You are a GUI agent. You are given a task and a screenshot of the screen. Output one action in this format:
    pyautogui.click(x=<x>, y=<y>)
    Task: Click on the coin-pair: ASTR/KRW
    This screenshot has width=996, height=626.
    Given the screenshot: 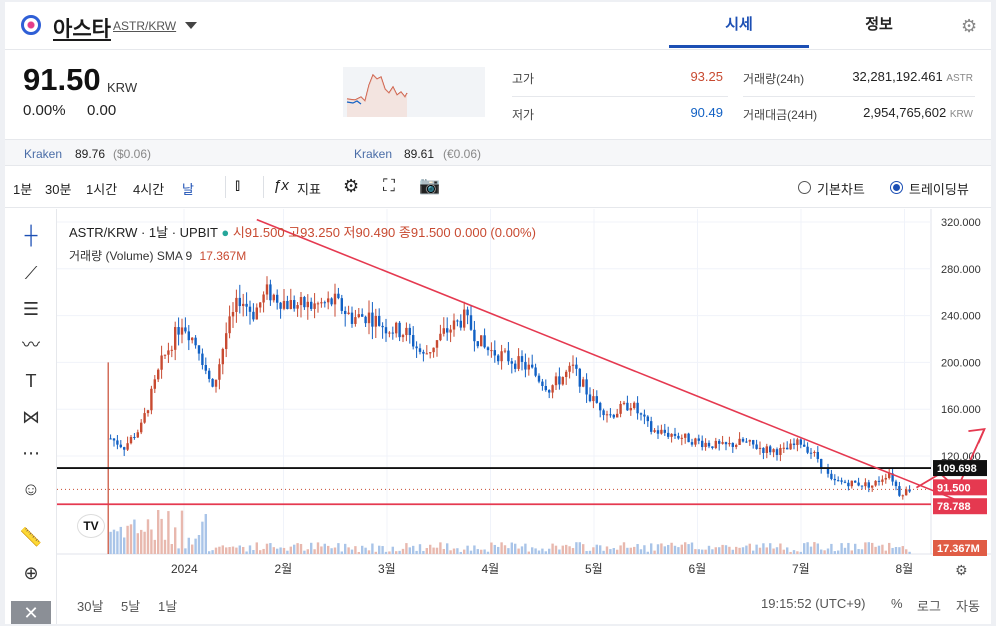 What is the action you would take?
    pyautogui.click(x=144, y=26)
    